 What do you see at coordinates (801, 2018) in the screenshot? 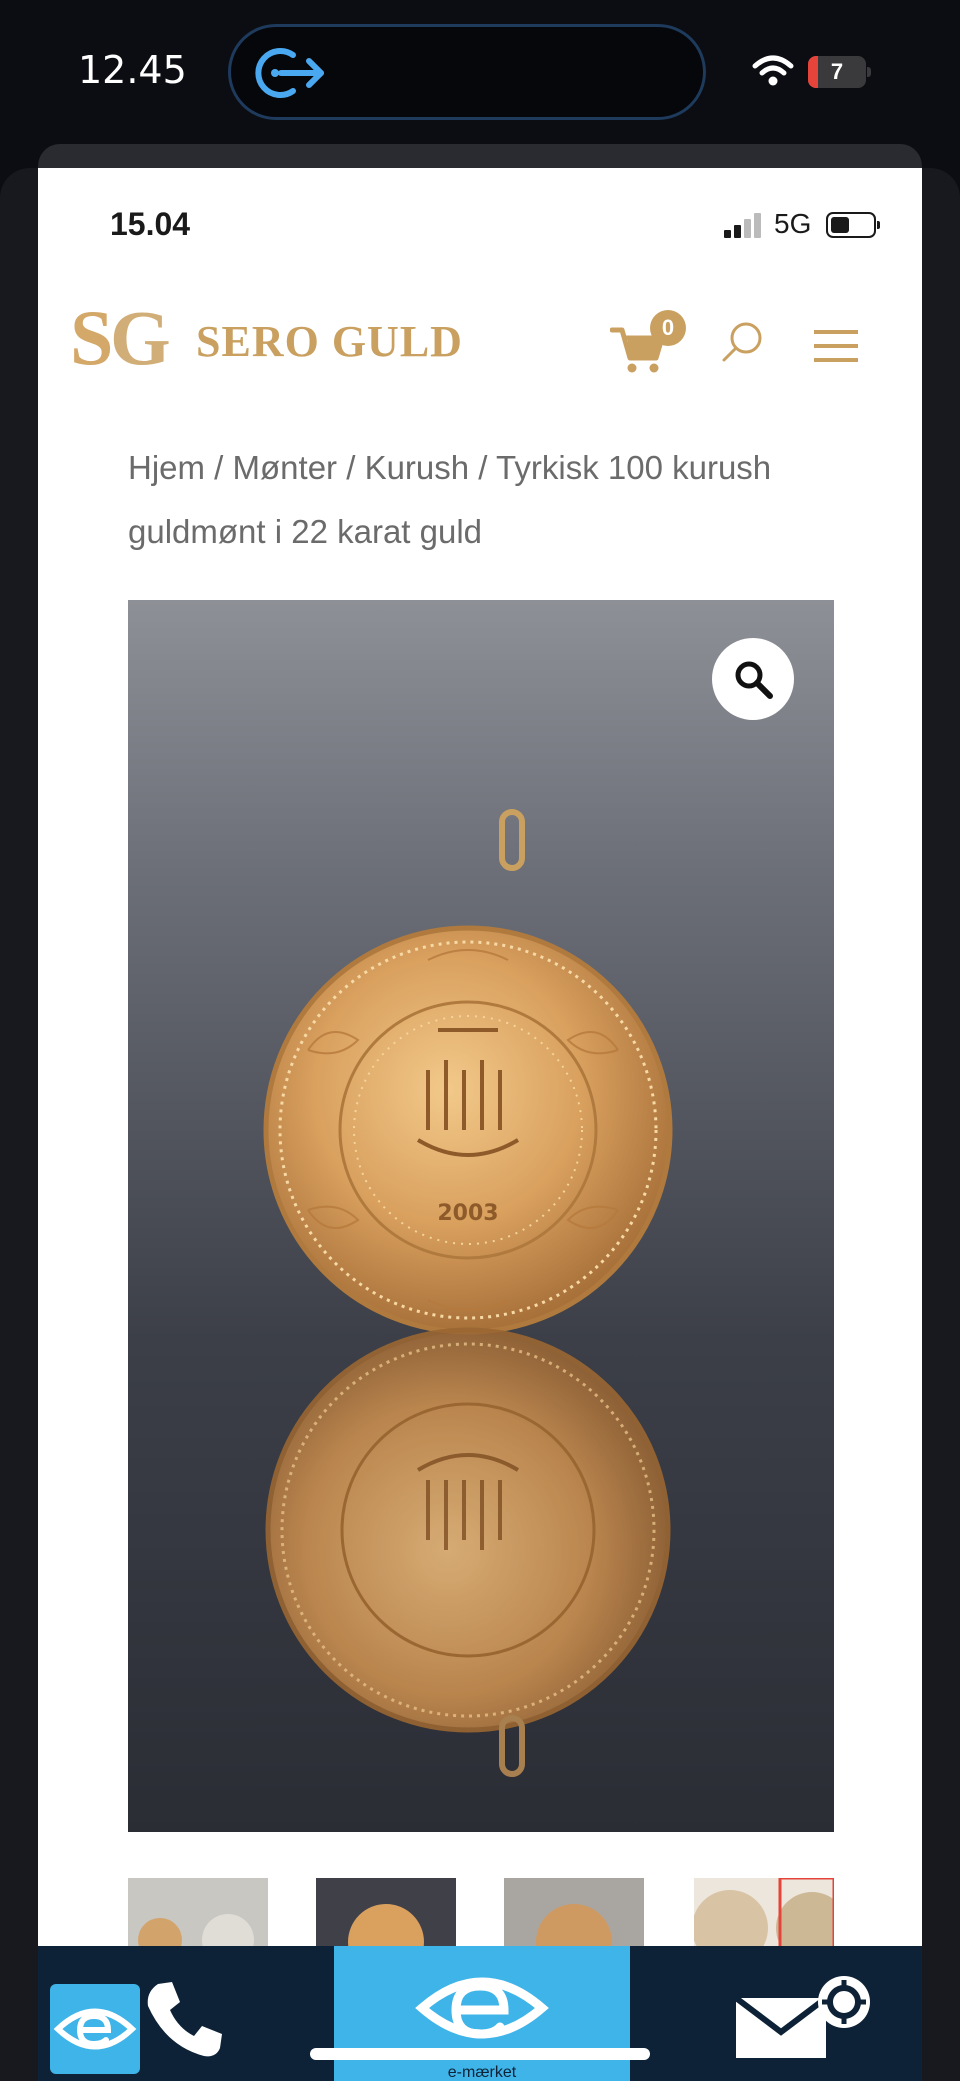
I see `mail-settings-icon` at bounding box center [801, 2018].